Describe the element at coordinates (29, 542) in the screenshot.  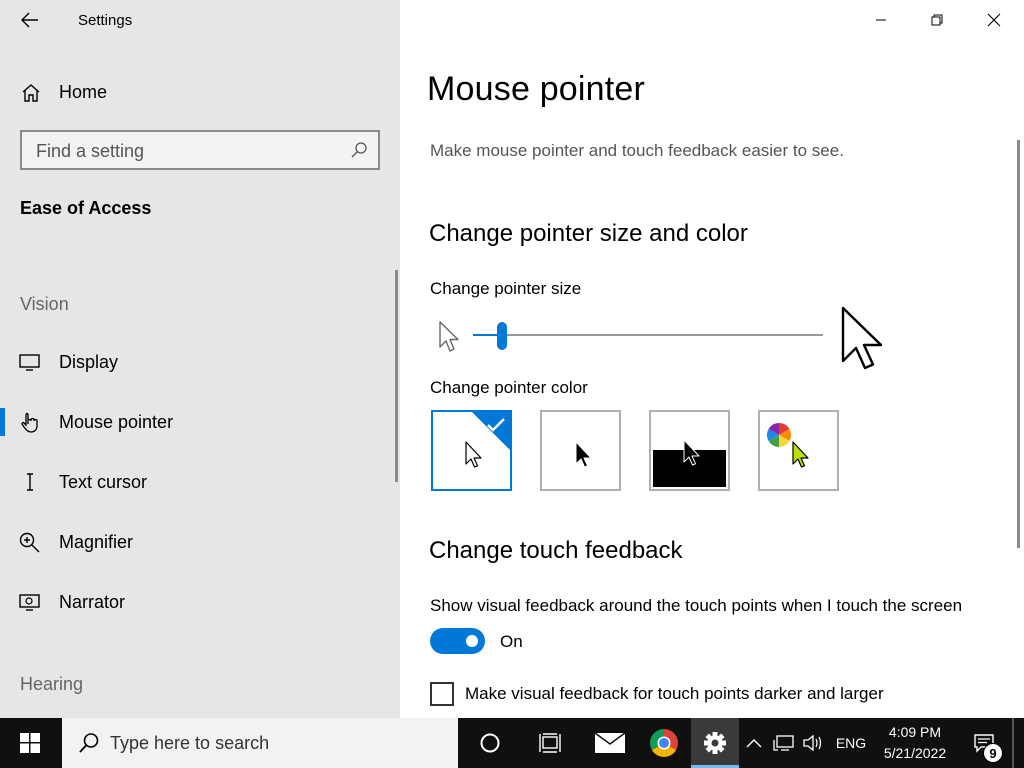
I see `magnifier-icon` at that location.